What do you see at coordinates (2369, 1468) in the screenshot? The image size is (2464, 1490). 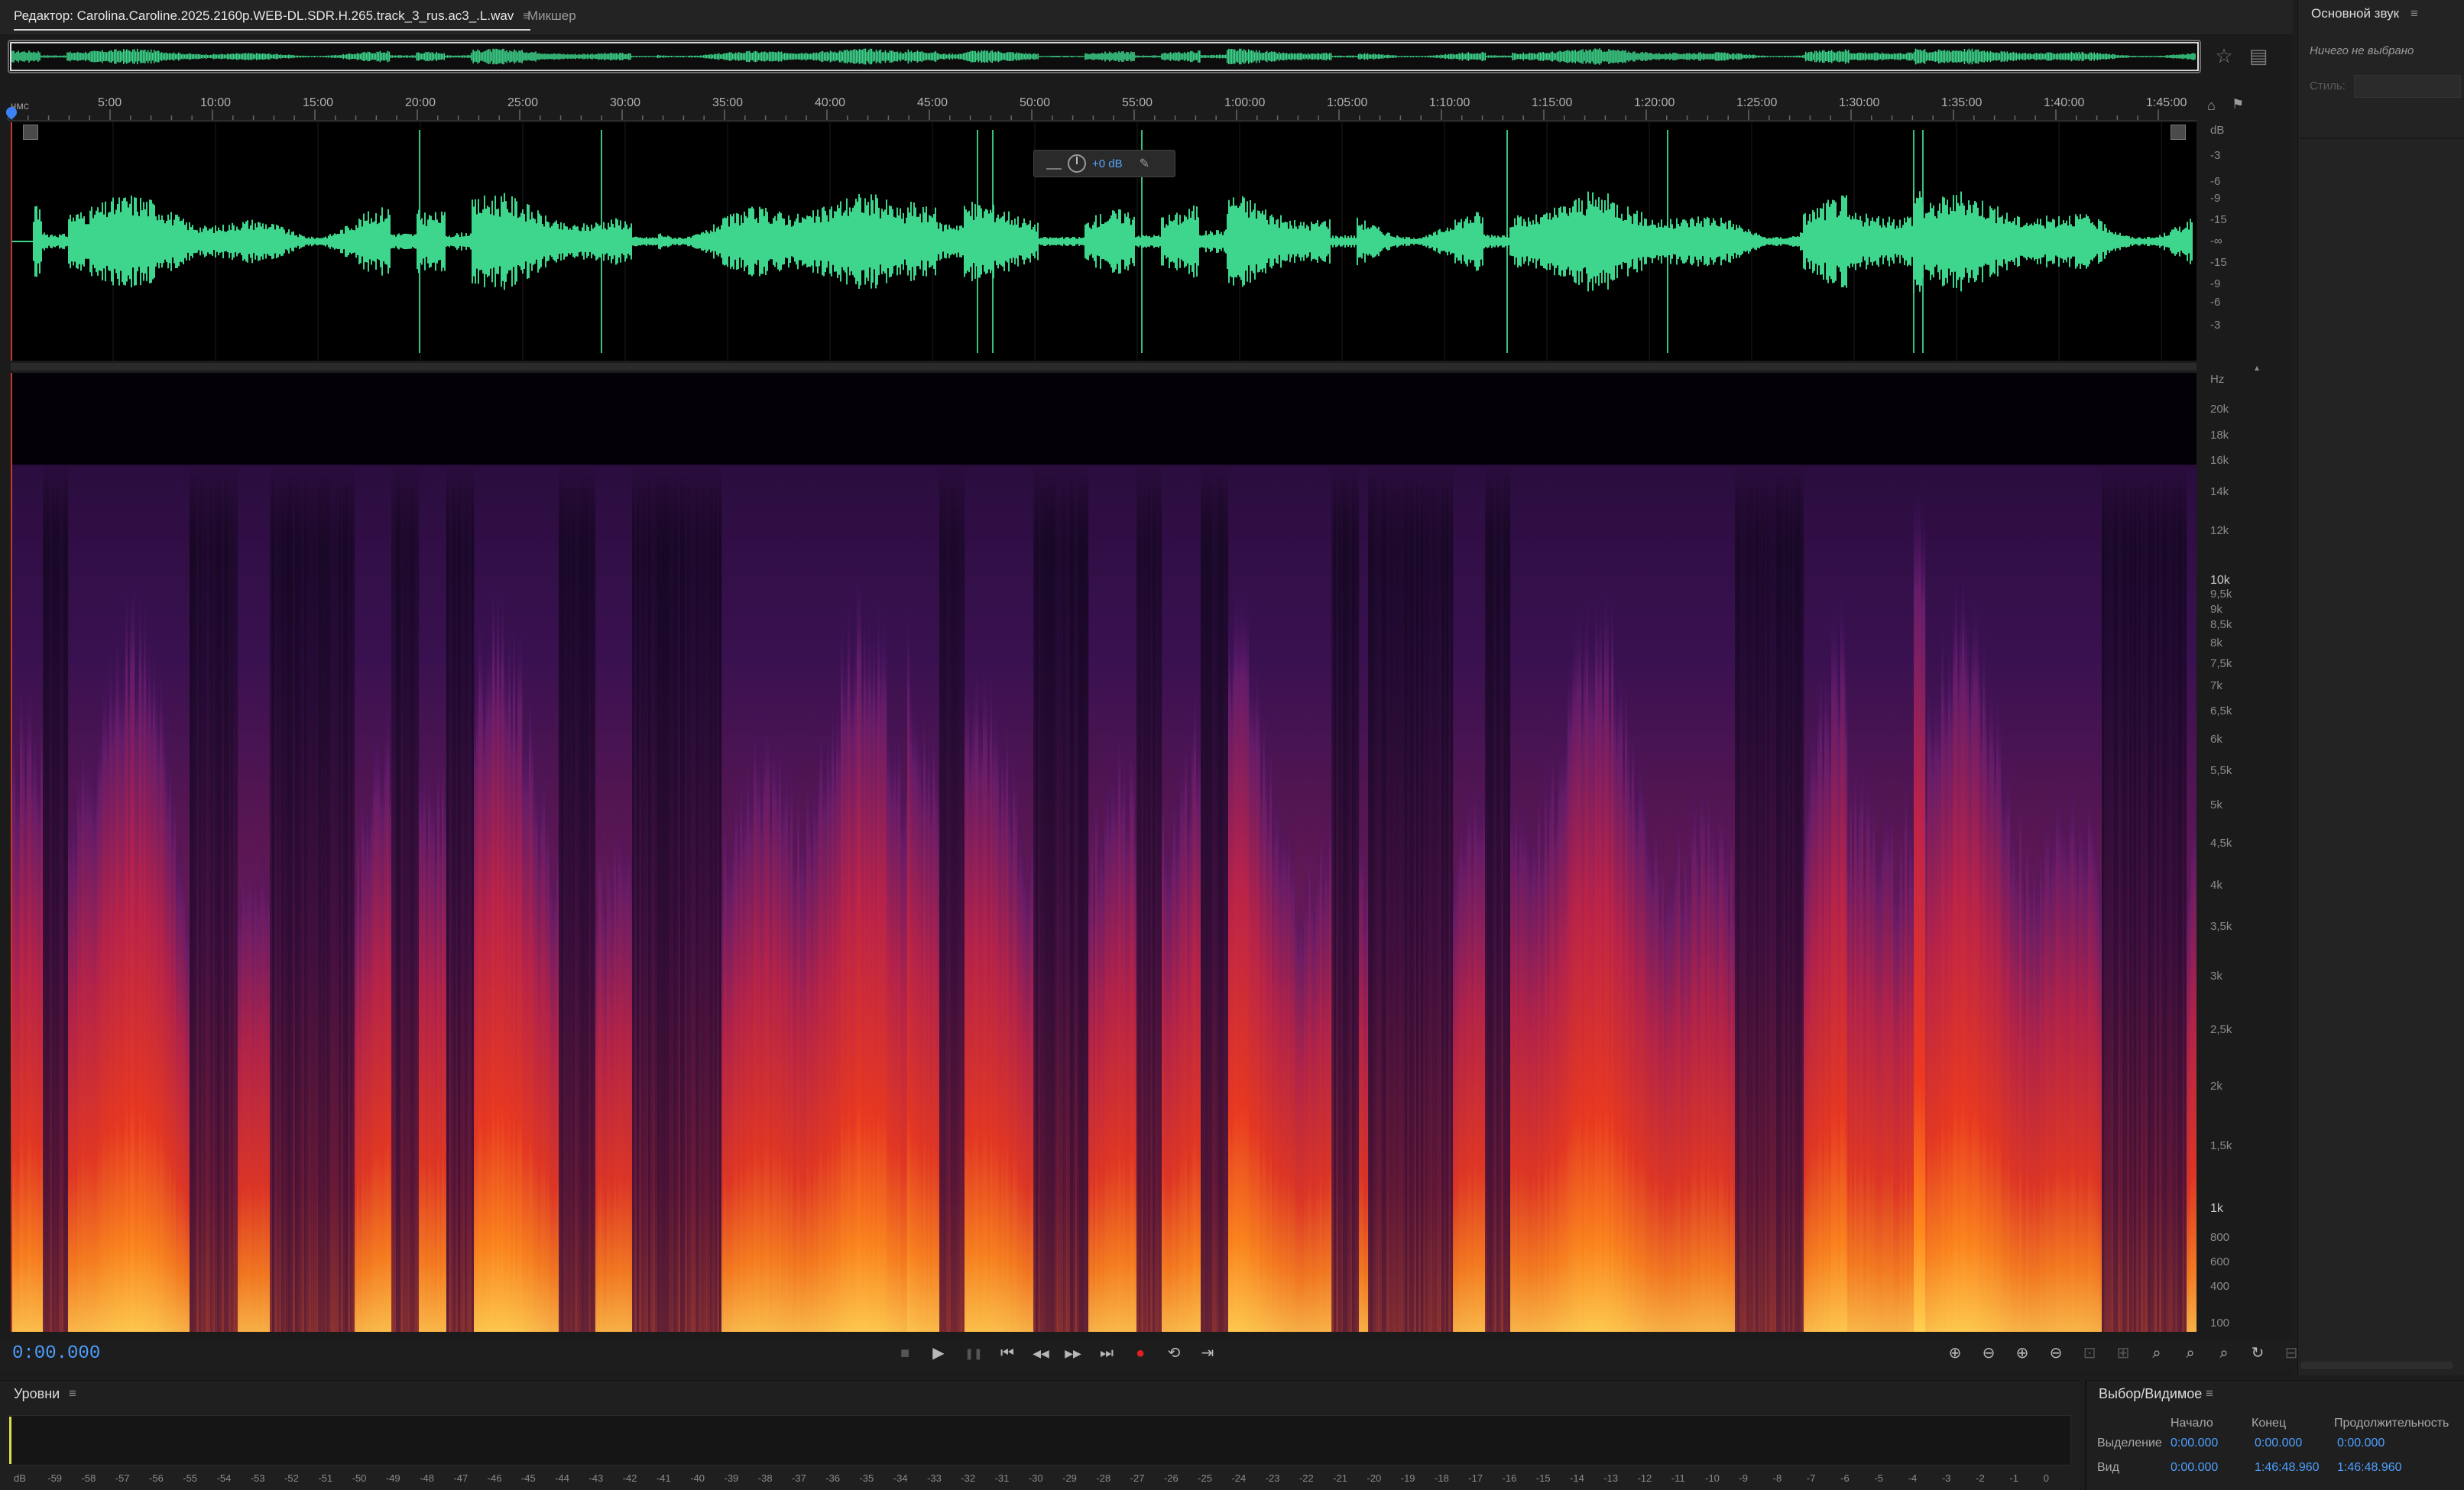 I see `view-duration-value: 1:46:48.960` at bounding box center [2369, 1468].